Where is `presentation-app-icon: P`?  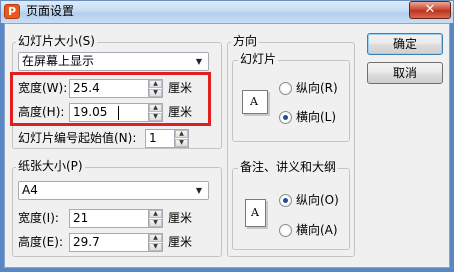
presentation-app-icon: P is located at coordinates (12, 11).